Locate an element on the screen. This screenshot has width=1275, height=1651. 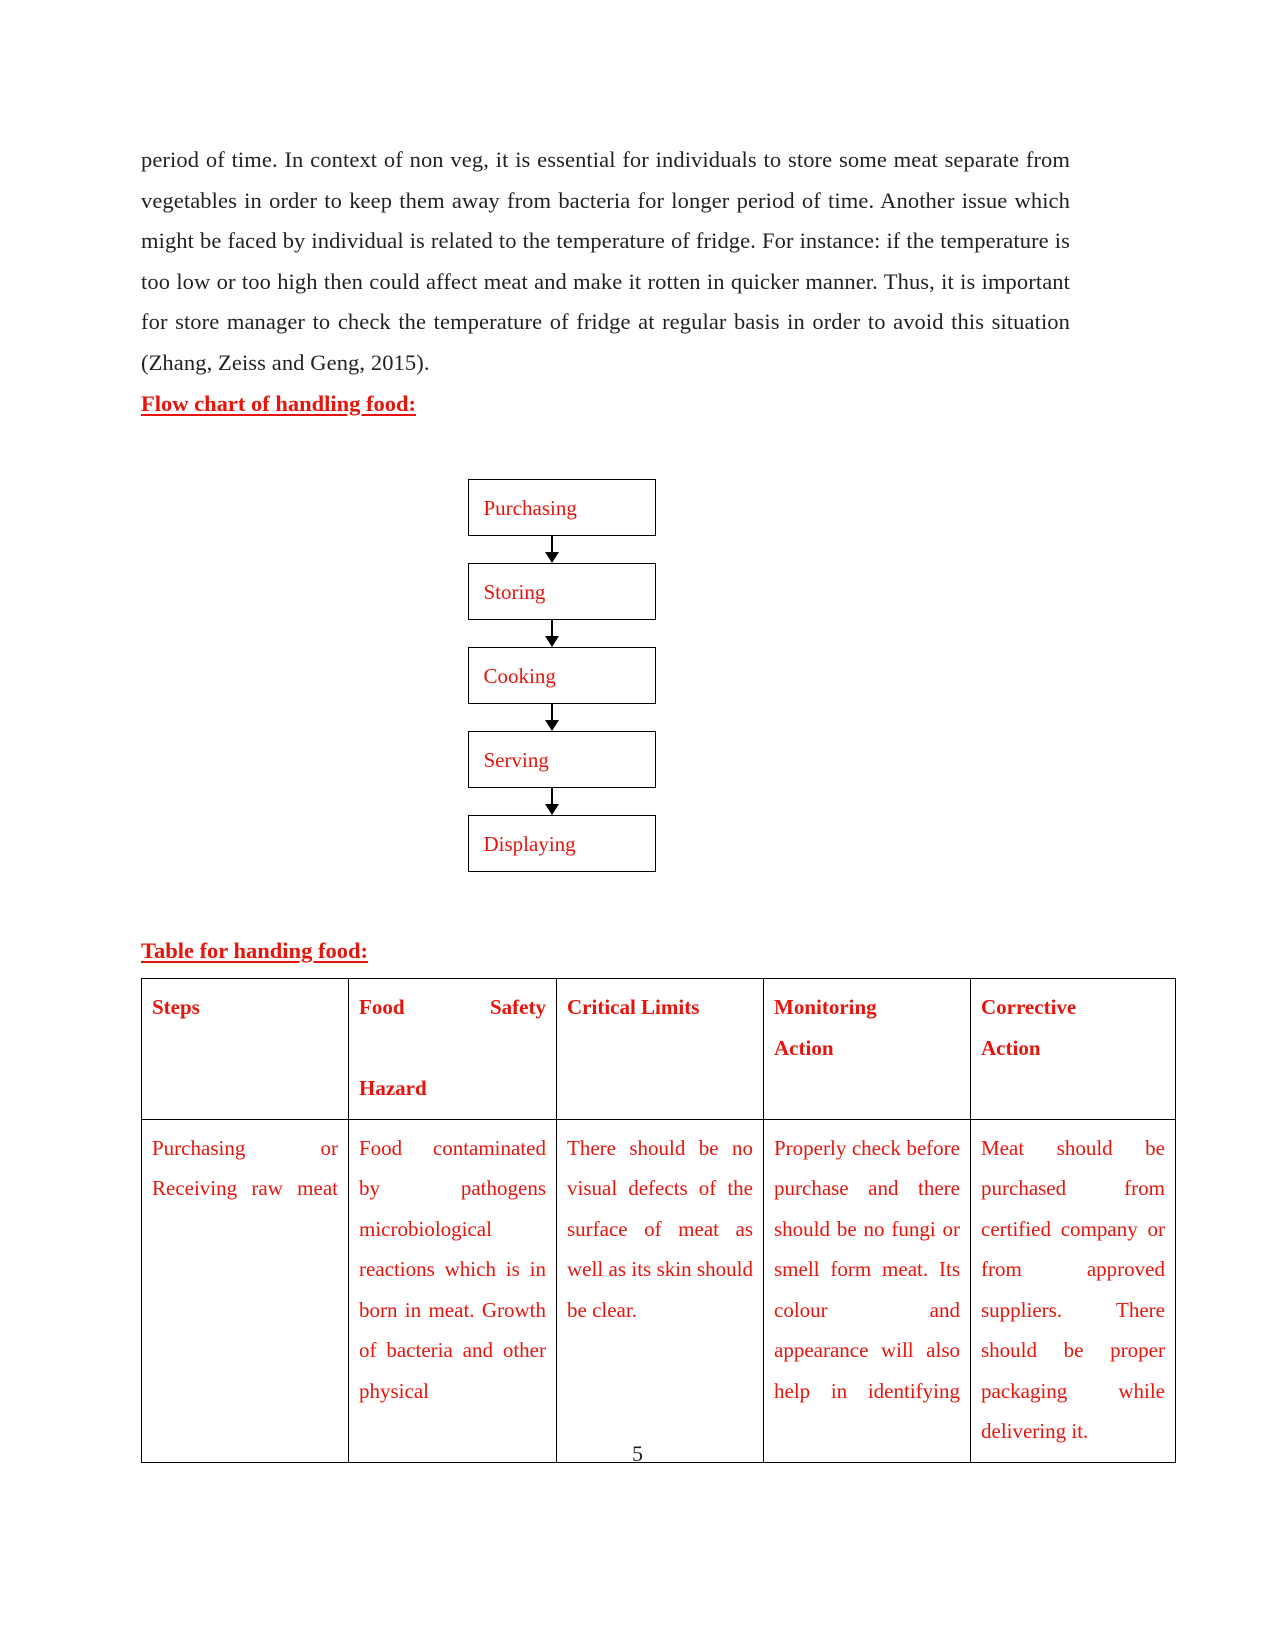
flow-step-purchasing: Purchasing is located at coordinates (561, 507).